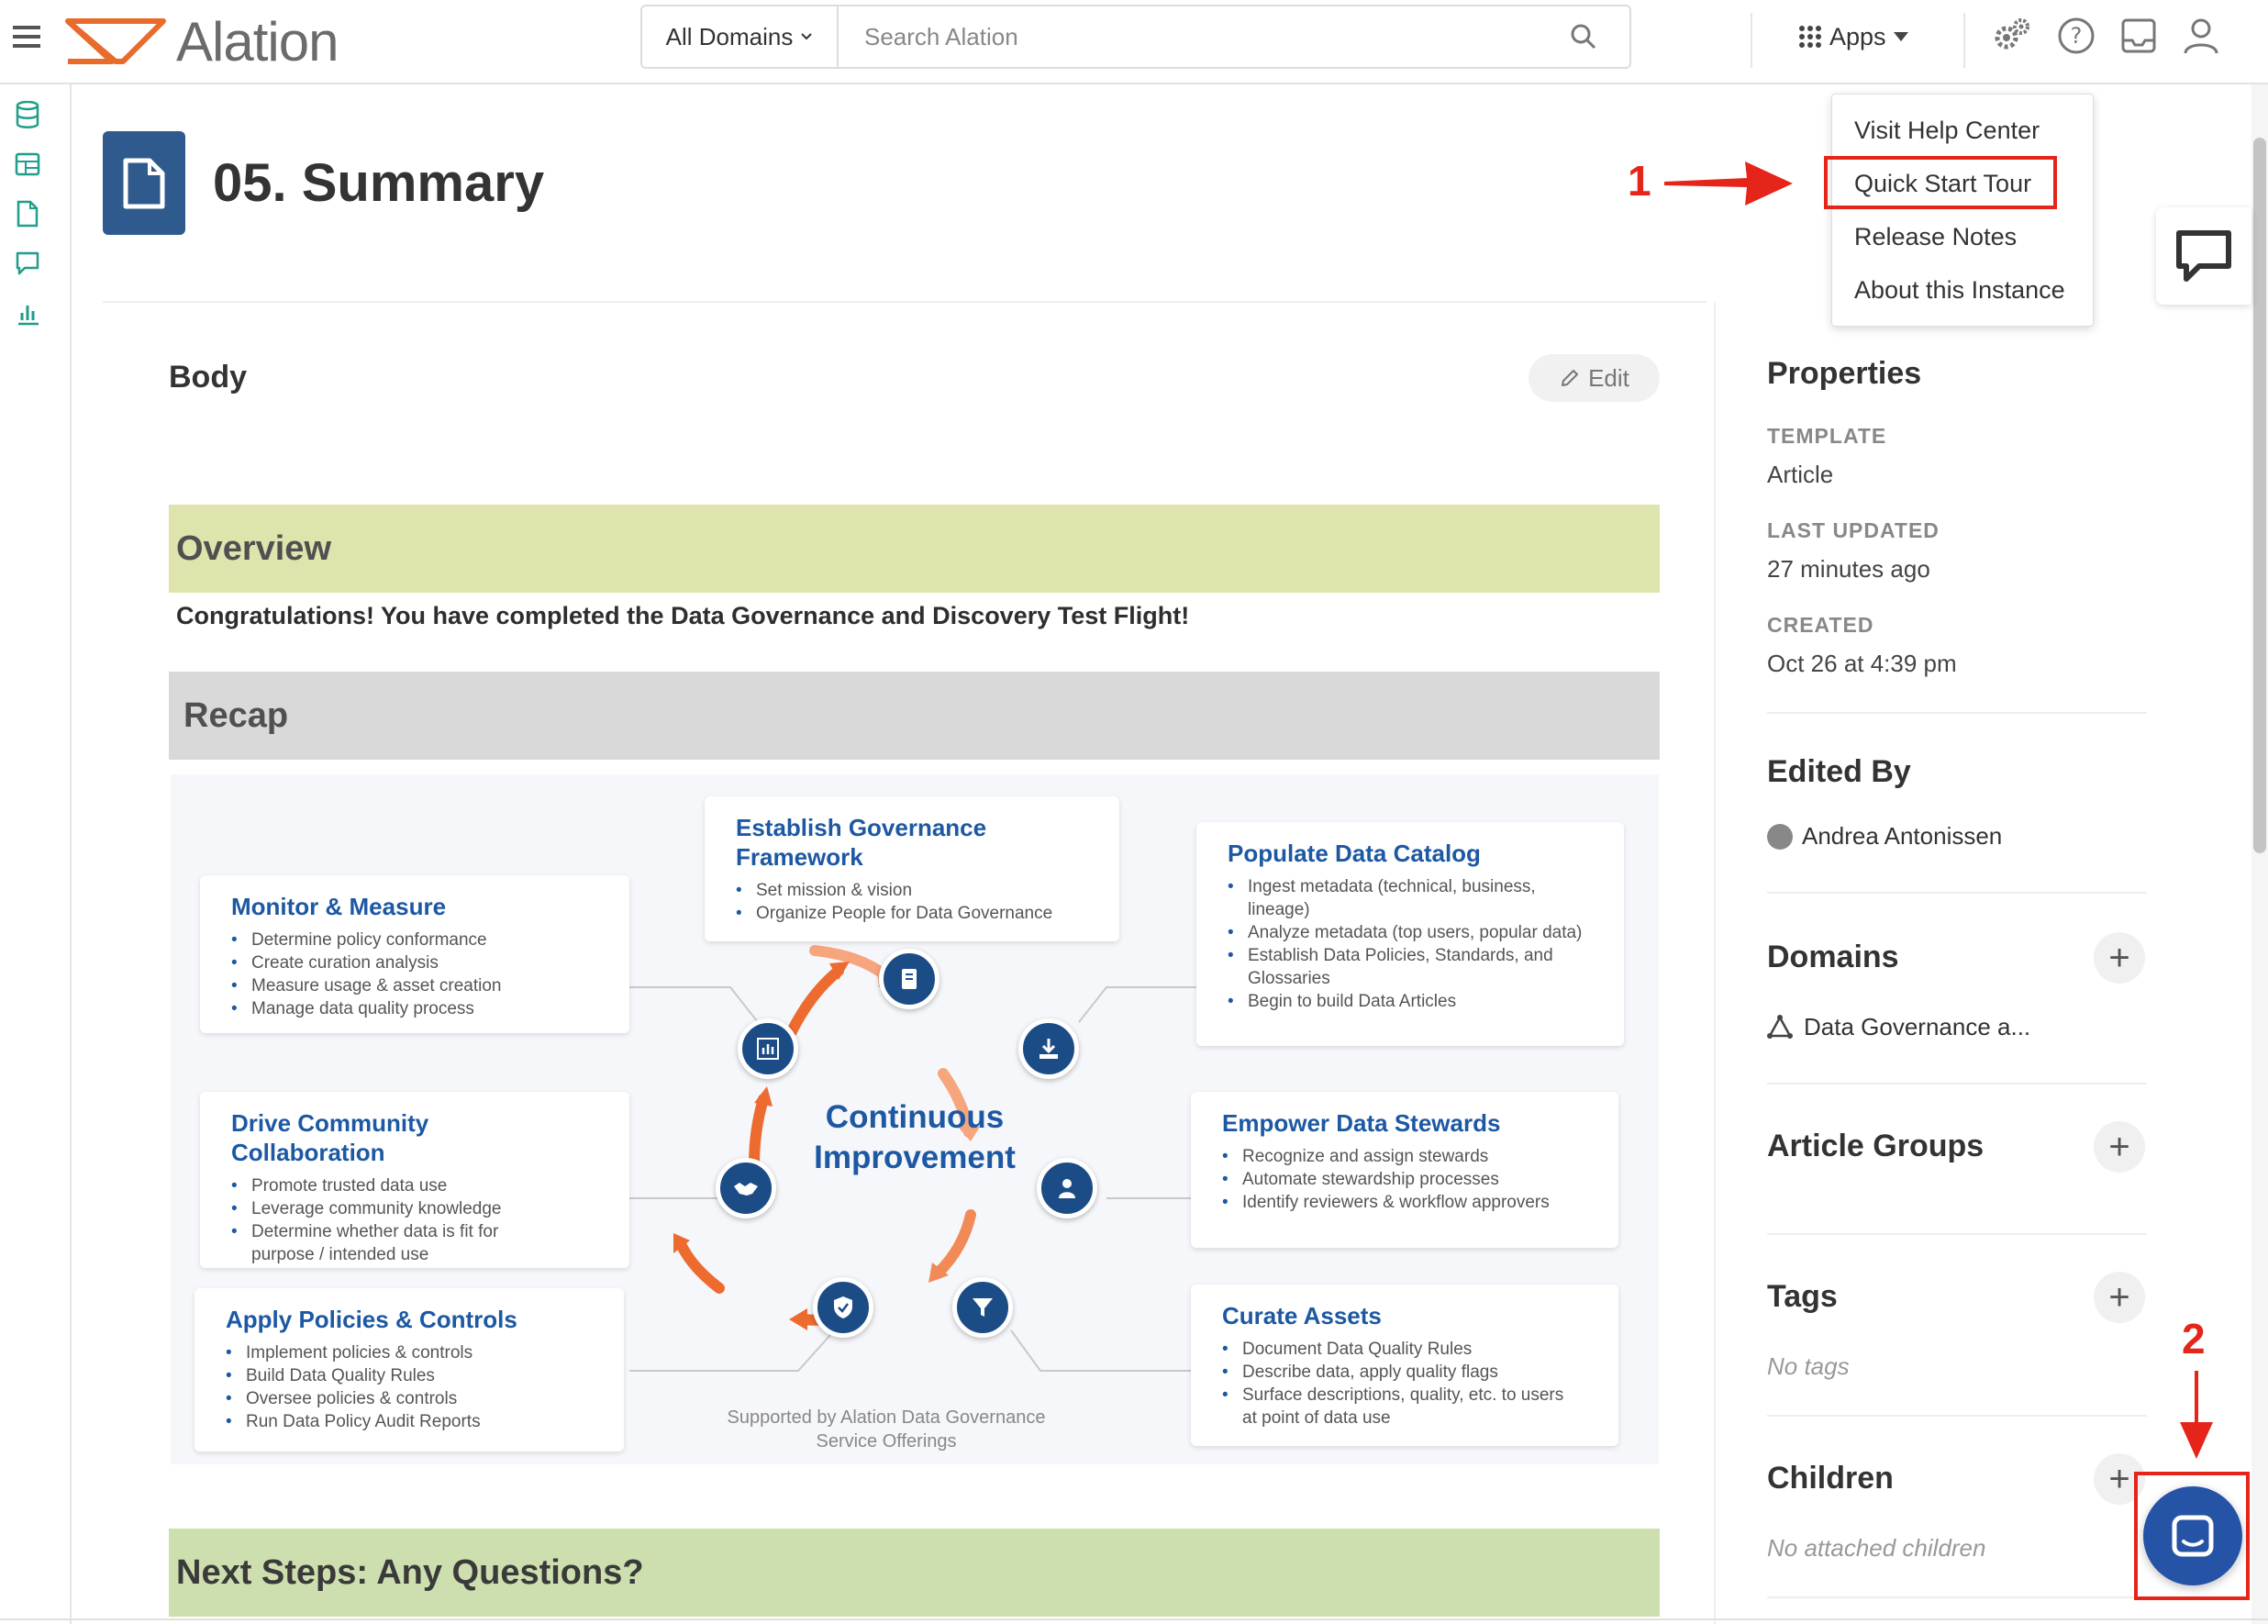  Describe the element at coordinates (418, 1008) in the screenshot. I see `card-bullet: Manage data quality process` at that location.